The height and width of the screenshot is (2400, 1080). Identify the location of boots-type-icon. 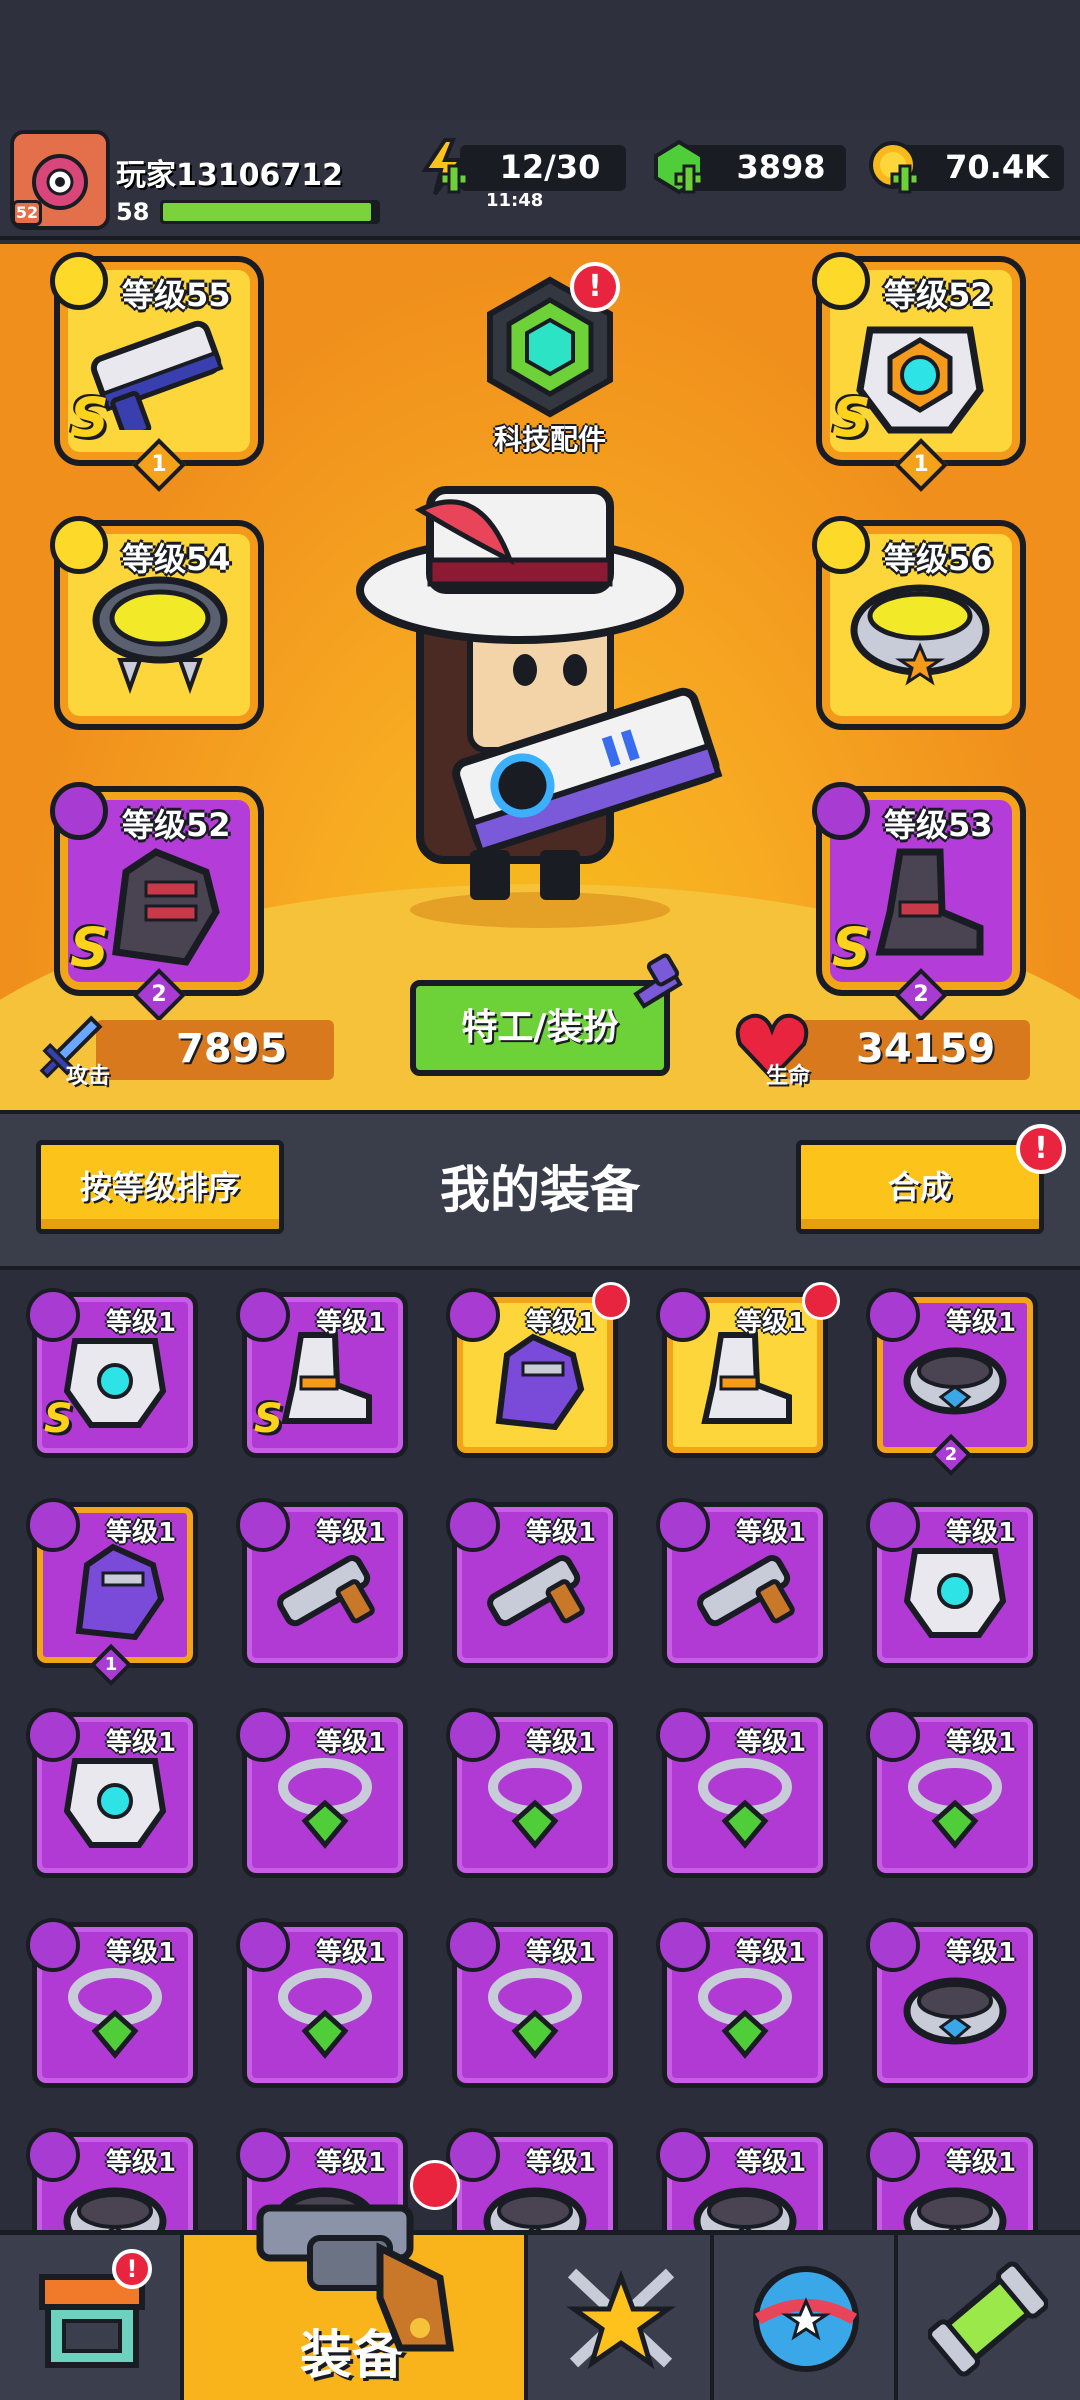
(841, 811).